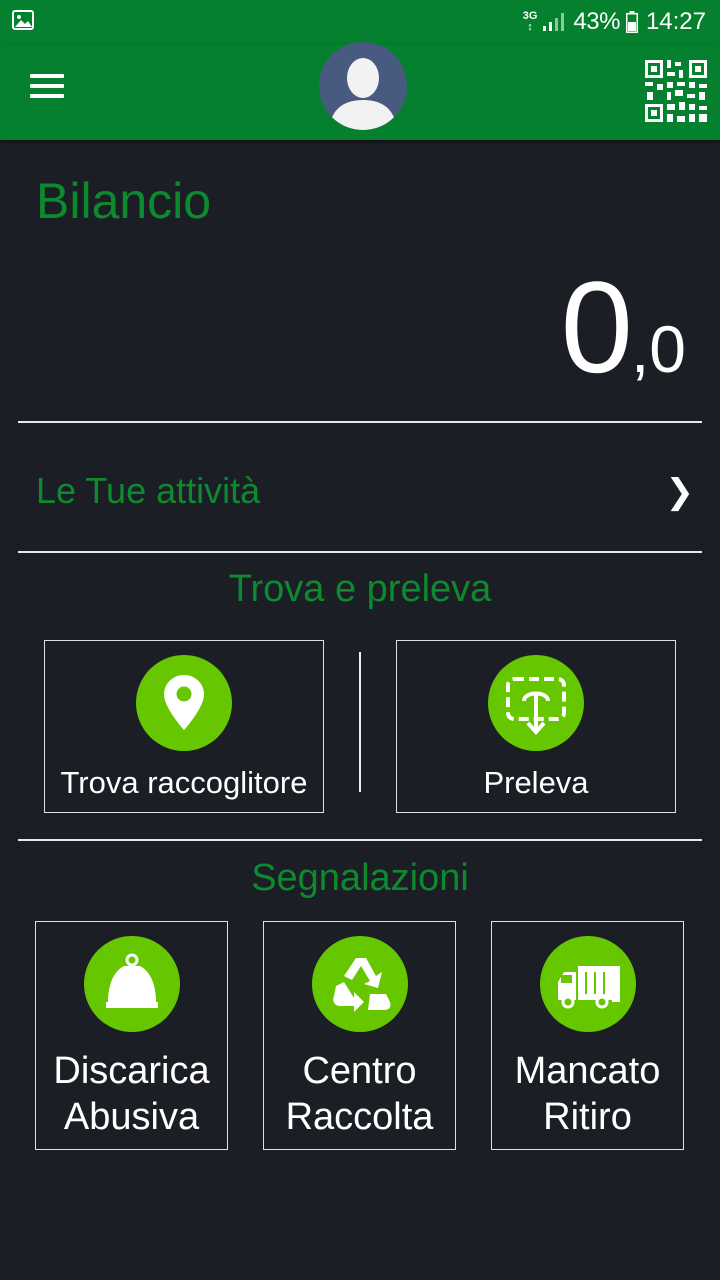 This screenshot has height=1280, width=720. What do you see at coordinates (124, 201) in the screenshot?
I see `balance-title: Bilancio` at bounding box center [124, 201].